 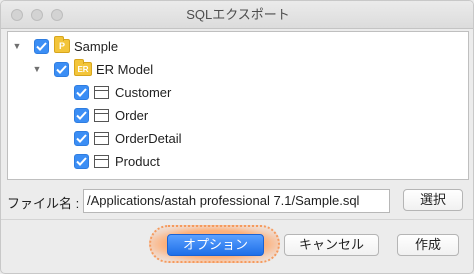 What do you see at coordinates (111, 115) in the screenshot?
I see `tree-item-table: Order` at bounding box center [111, 115].